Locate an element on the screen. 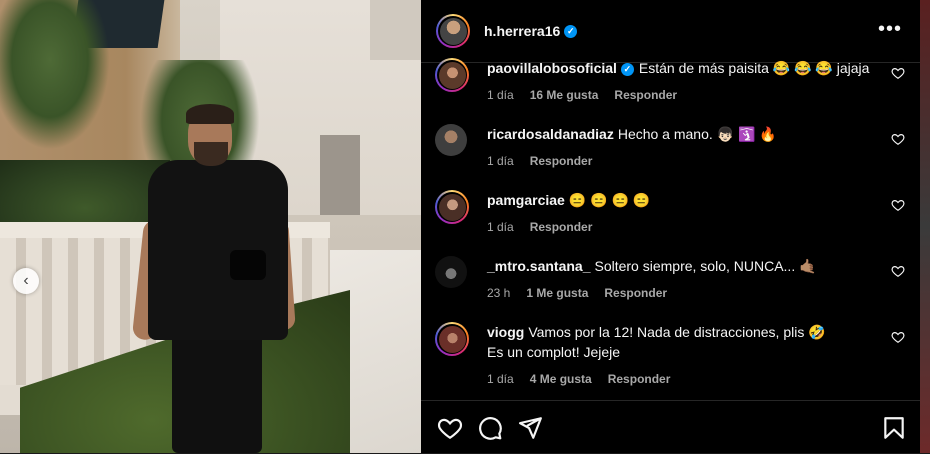 The width and height of the screenshot is (930, 454). comment-likes: 1 Me gusta is located at coordinates (557, 293).